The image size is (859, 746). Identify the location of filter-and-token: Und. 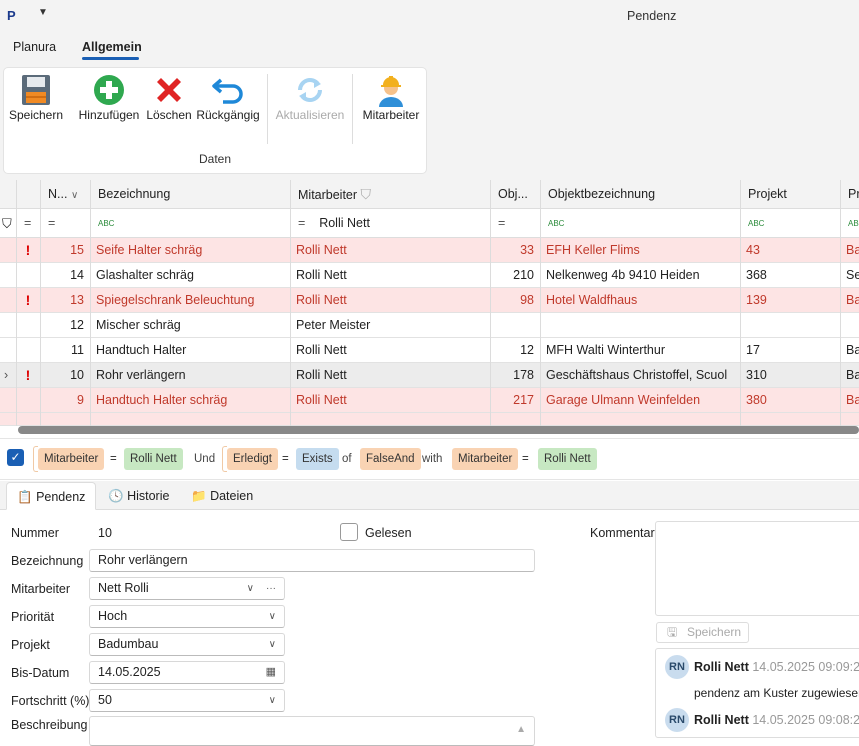
(204, 459).